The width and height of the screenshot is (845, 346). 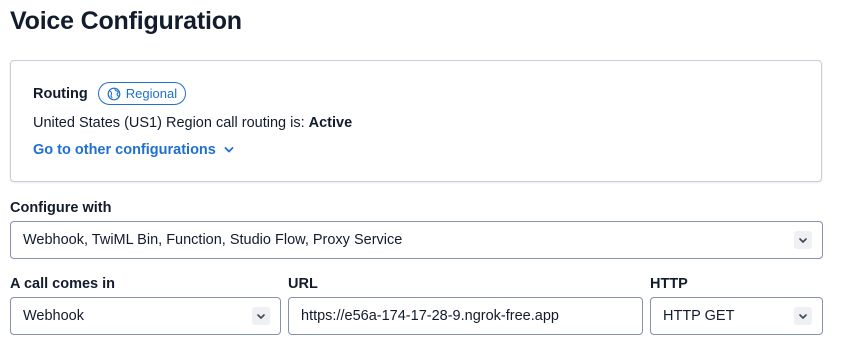 What do you see at coordinates (124, 150) in the screenshot?
I see `other-configurations-label: Go to other configurations` at bounding box center [124, 150].